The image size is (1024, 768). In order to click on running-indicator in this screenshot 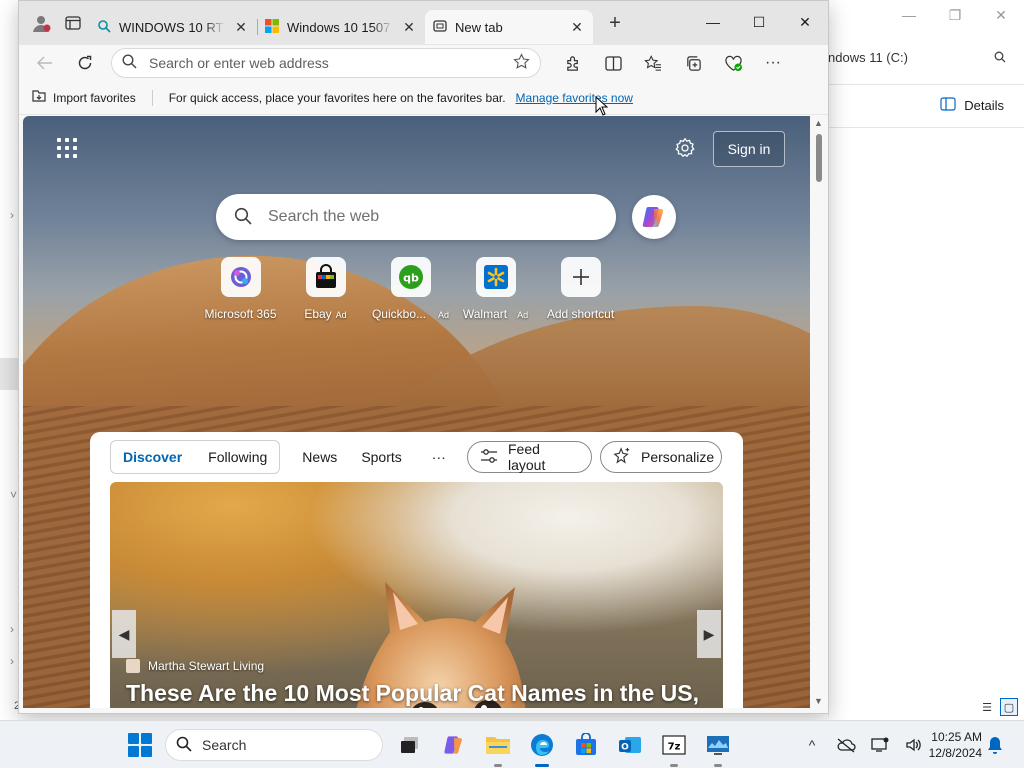, I will do `click(498, 765)`.